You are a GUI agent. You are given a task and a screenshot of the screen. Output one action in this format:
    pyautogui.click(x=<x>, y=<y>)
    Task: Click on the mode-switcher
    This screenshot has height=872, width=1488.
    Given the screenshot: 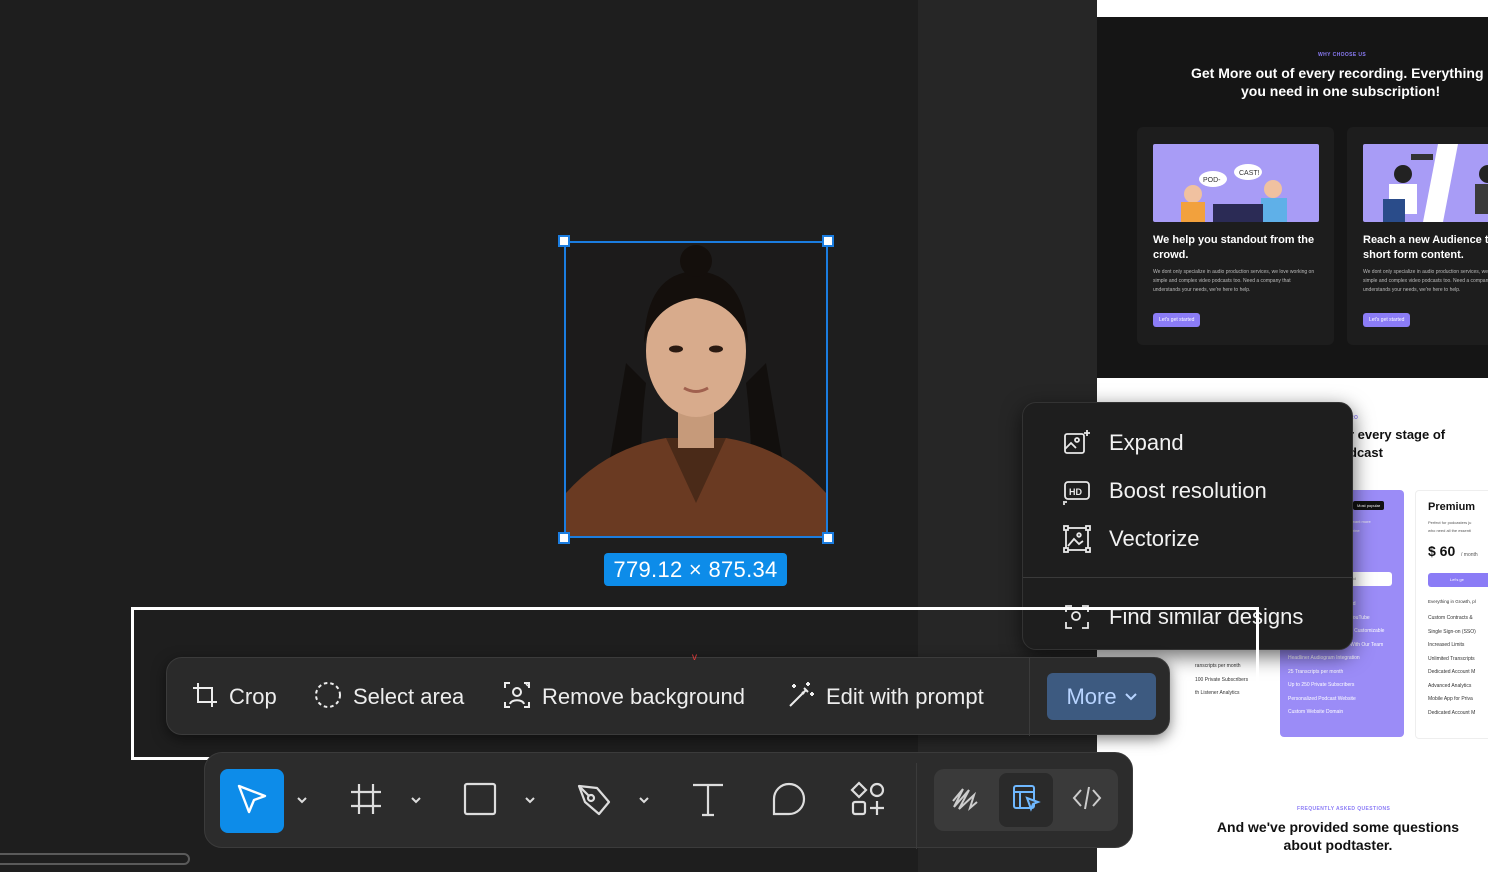 What is the action you would take?
    pyautogui.click(x=1026, y=800)
    